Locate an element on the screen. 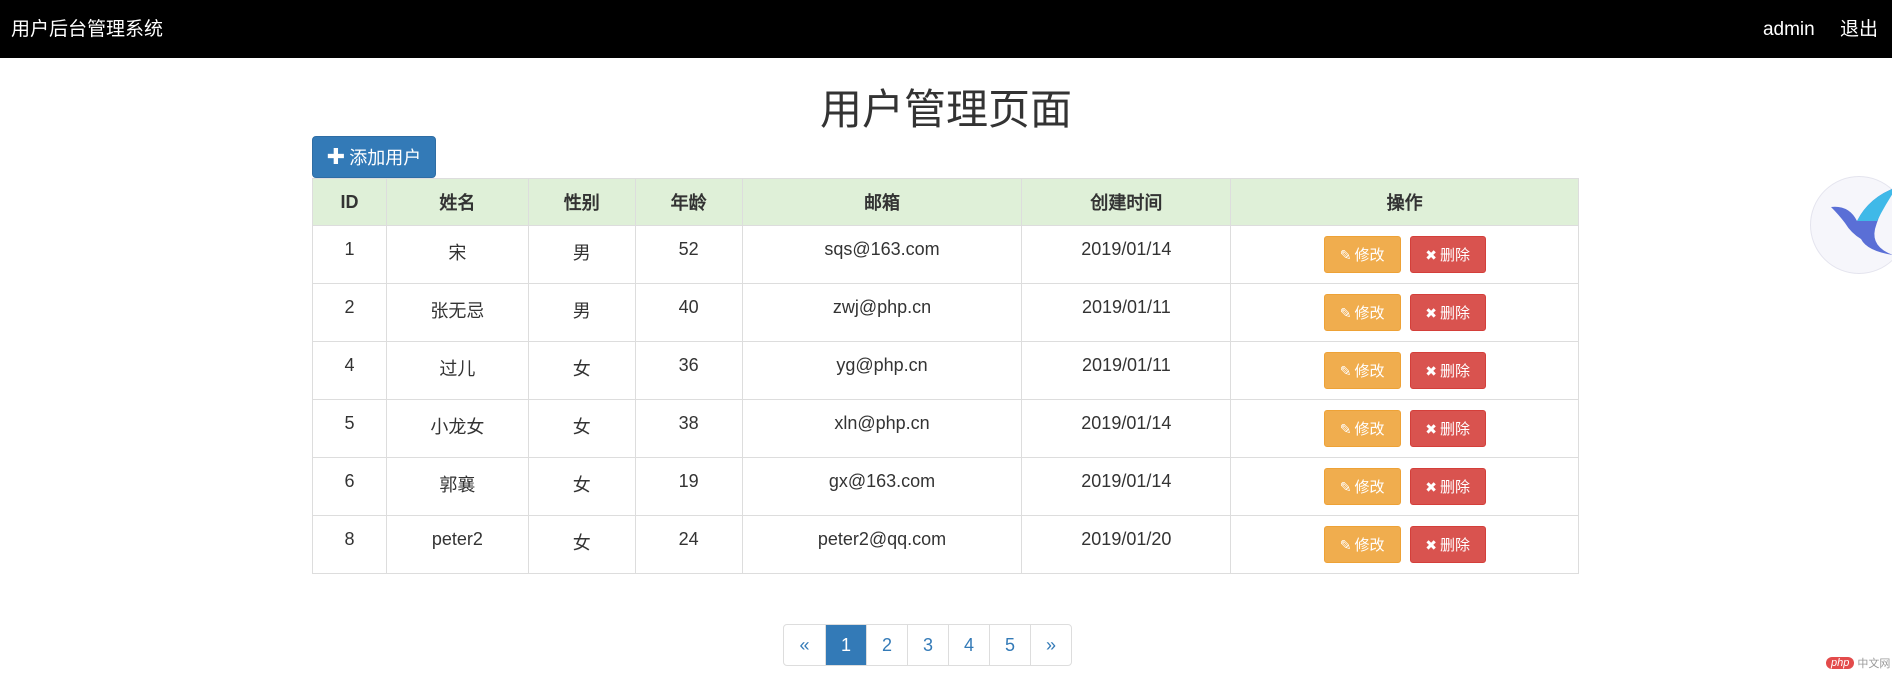 This screenshot has height=675, width=1892. user-link: admin is located at coordinates (1789, 29).